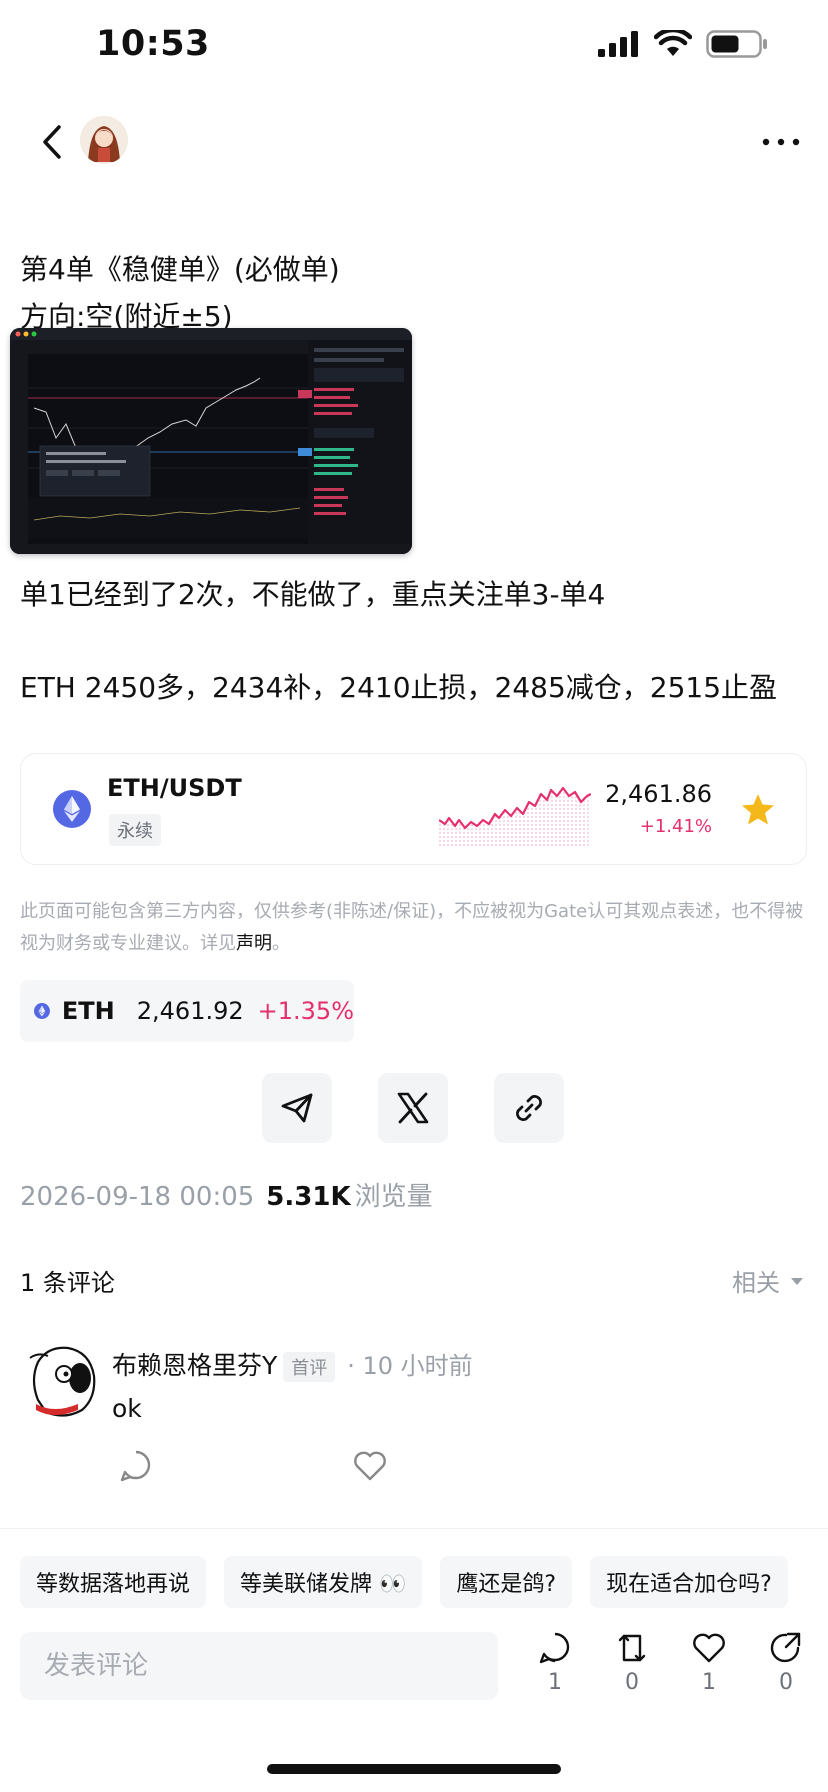 Image resolution: width=828 pixels, height=1792 pixels. What do you see at coordinates (736, 44) in the screenshot?
I see `battery-icon` at bounding box center [736, 44].